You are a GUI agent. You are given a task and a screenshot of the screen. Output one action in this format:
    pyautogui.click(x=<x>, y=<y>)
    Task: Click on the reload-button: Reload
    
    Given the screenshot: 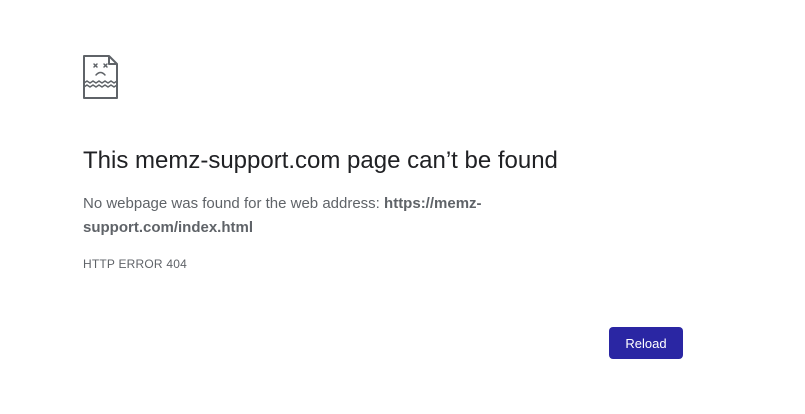 What is the action you would take?
    pyautogui.click(x=646, y=343)
    